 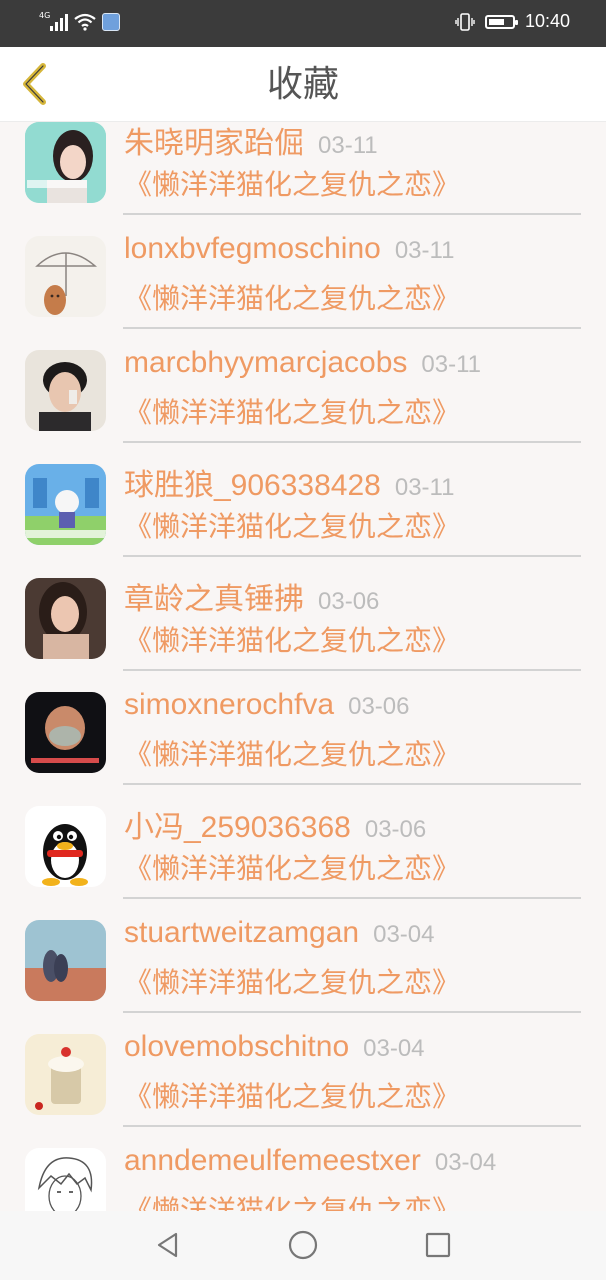 I want to click on network-type-label: 4G, so click(x=45, y=15).